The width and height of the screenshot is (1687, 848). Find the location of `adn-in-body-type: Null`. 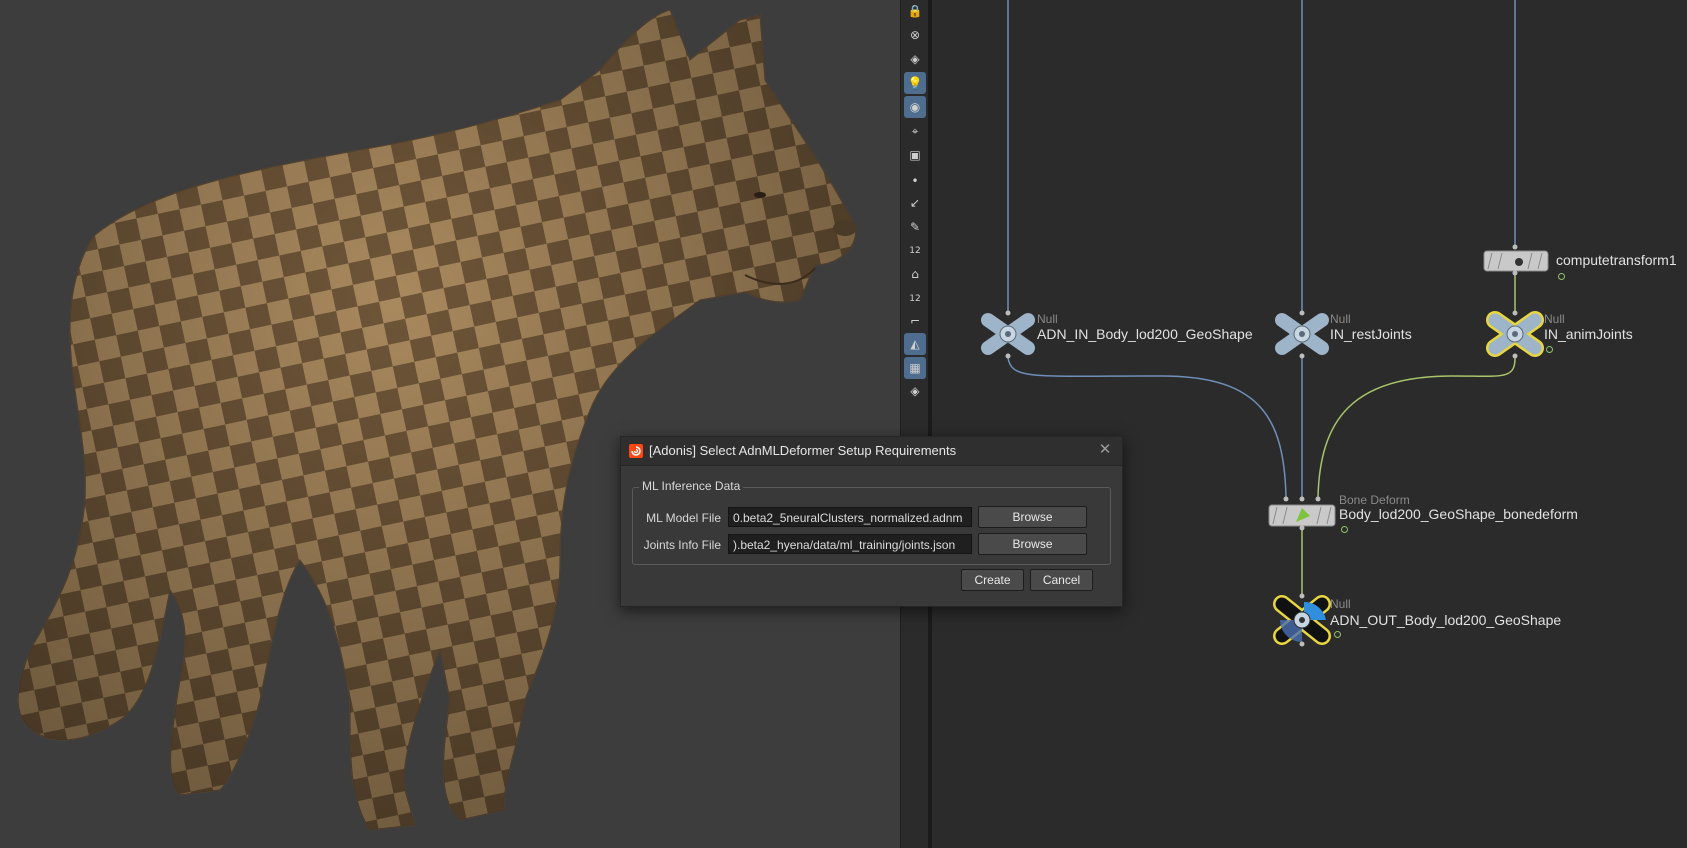

adn-in-body-type: Null is located at coordinates (1047, 319).